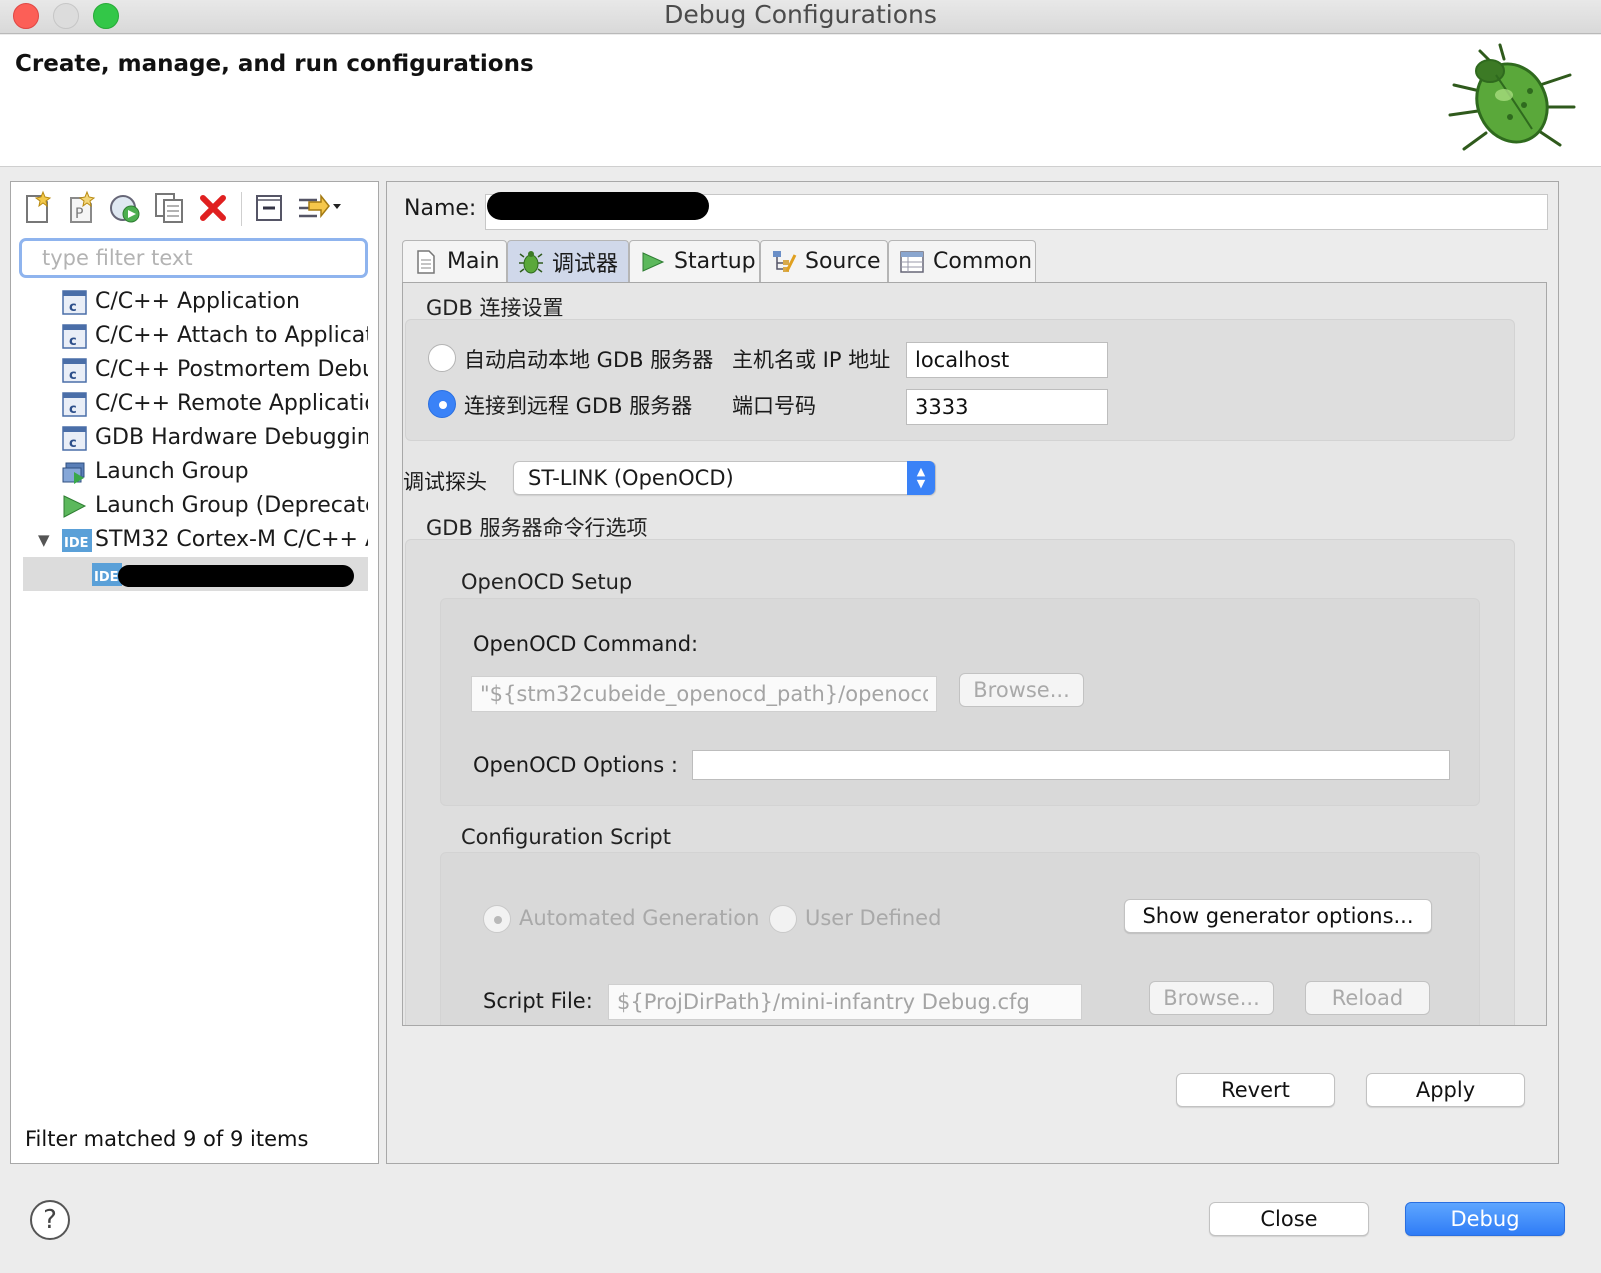 This screenshot has width=1601, height=1273. I want to click on openocd-command-input, so click(704, 694).